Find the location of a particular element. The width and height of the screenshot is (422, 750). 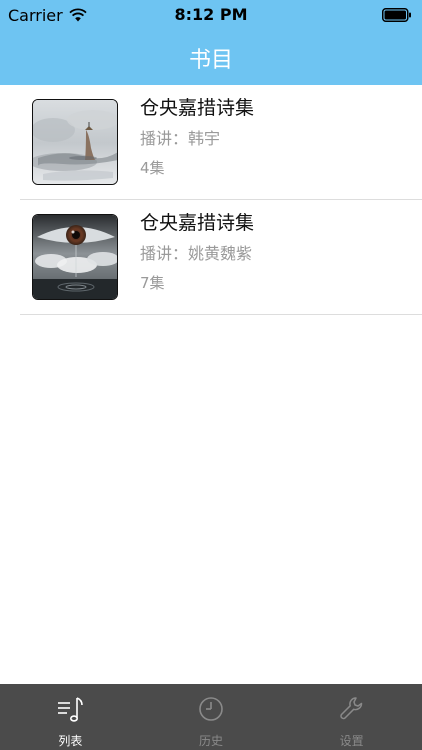

battery-icon is located at coordinates (396, 15).